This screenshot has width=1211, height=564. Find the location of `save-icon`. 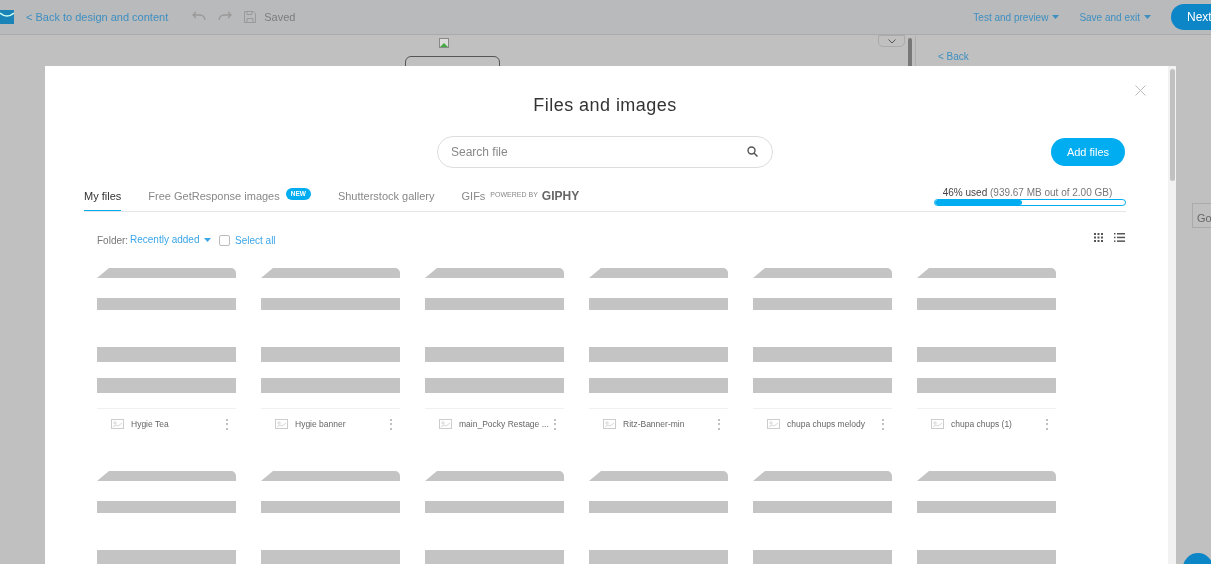

save-icon is located at coordinates (250, 17).